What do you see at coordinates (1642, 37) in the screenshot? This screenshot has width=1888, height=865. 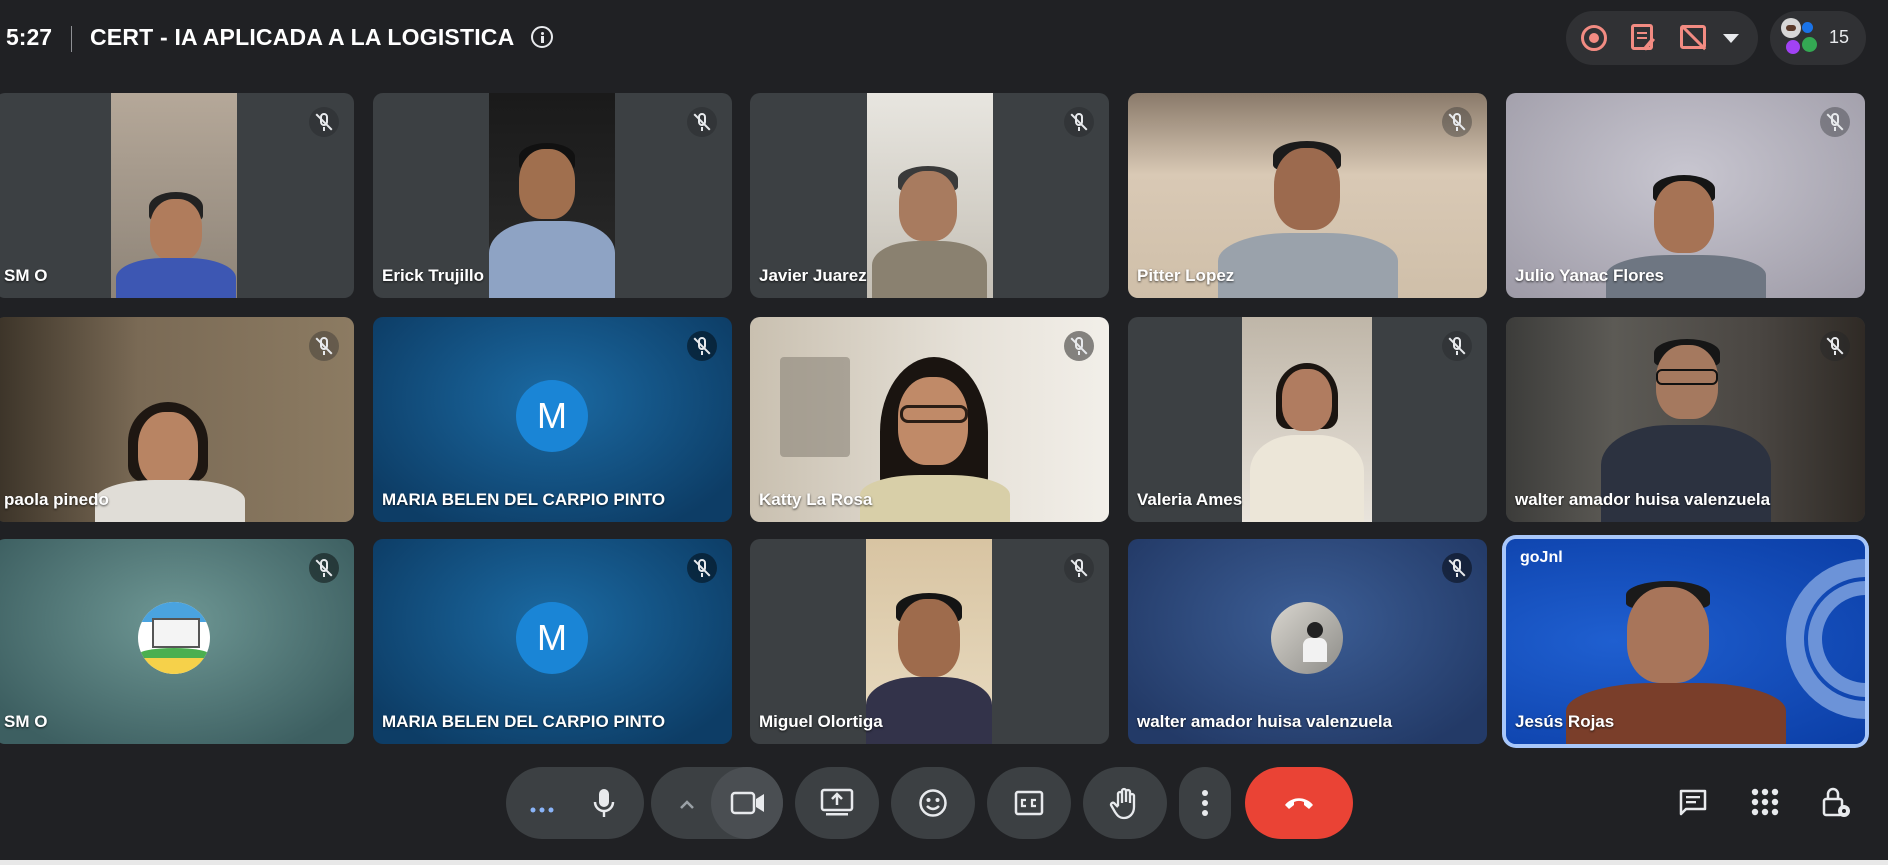 I see `take-notes-icon` at bounding box center [1642, 37].